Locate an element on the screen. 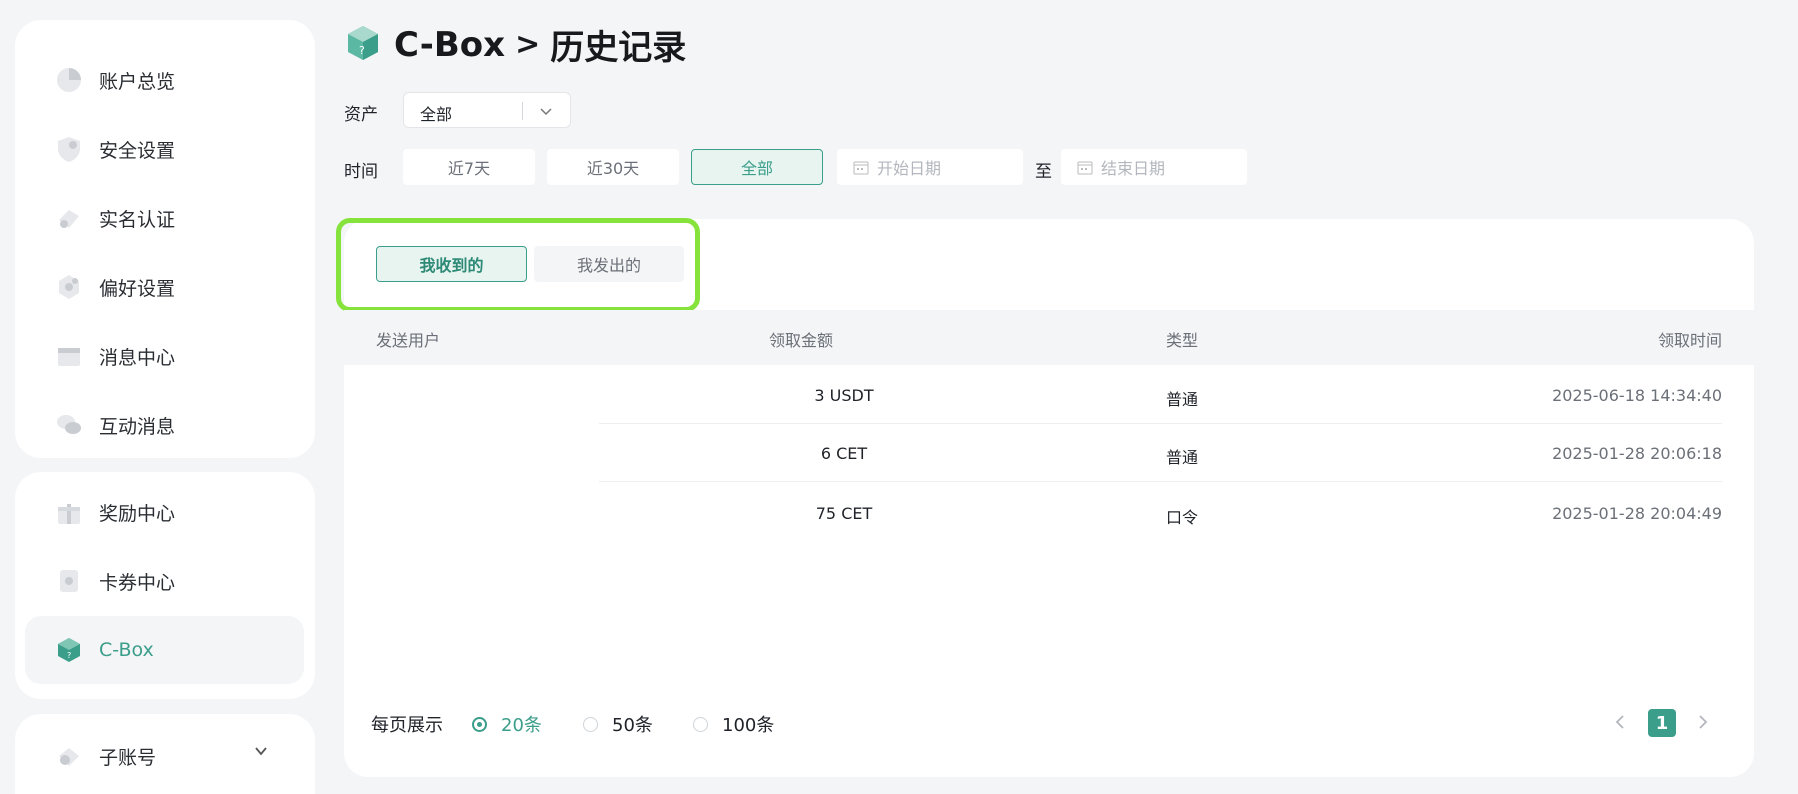 The image size is (1798, 794). cell-time: 2025-01-28 20:06:18 is located at coordinates (1637, 453).